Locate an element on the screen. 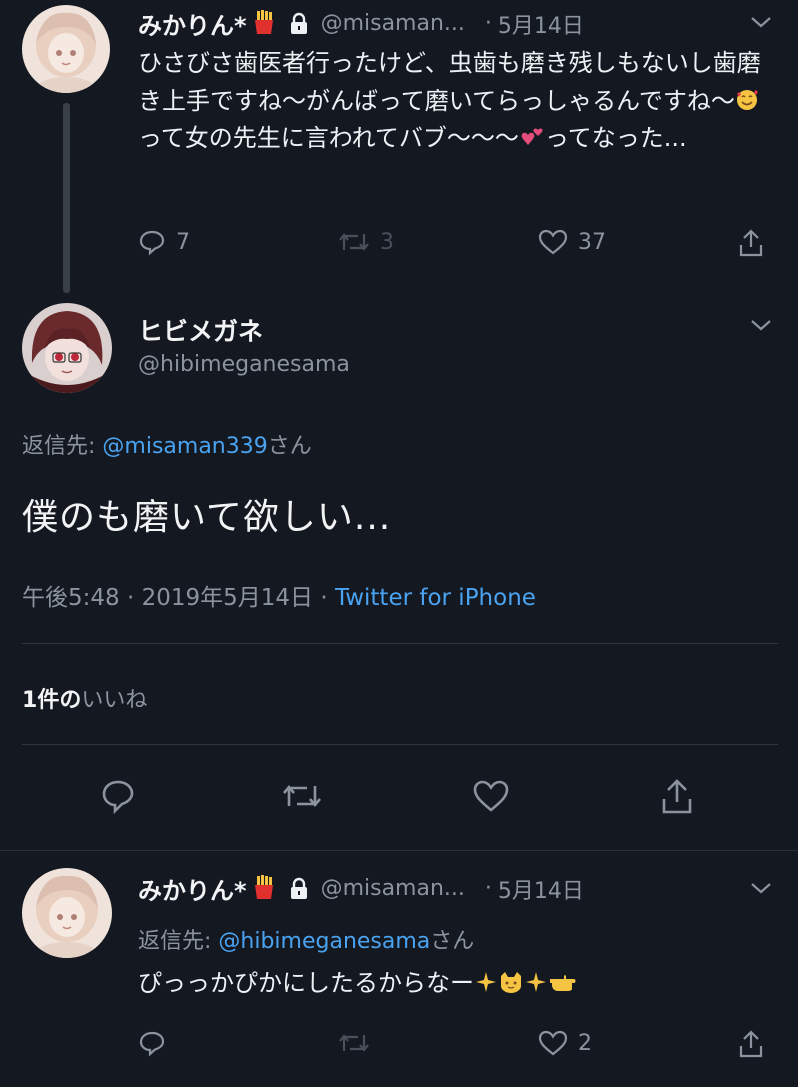  reply-button: 7 is located at coordinates (164, 242).